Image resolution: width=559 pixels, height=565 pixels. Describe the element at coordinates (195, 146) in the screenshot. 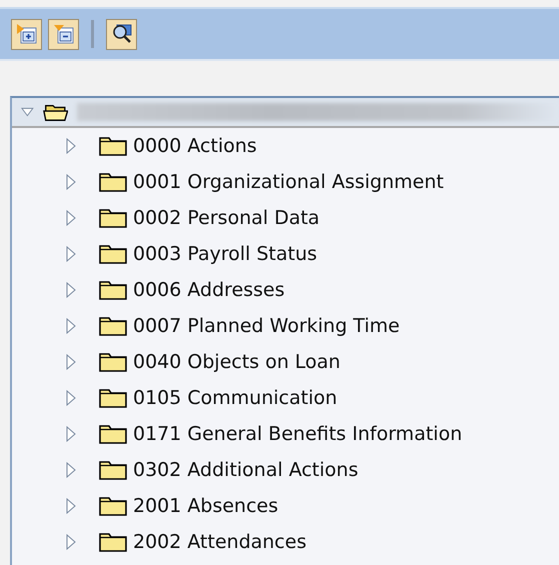

I see `tree-item: 0000 Actions` at that location.